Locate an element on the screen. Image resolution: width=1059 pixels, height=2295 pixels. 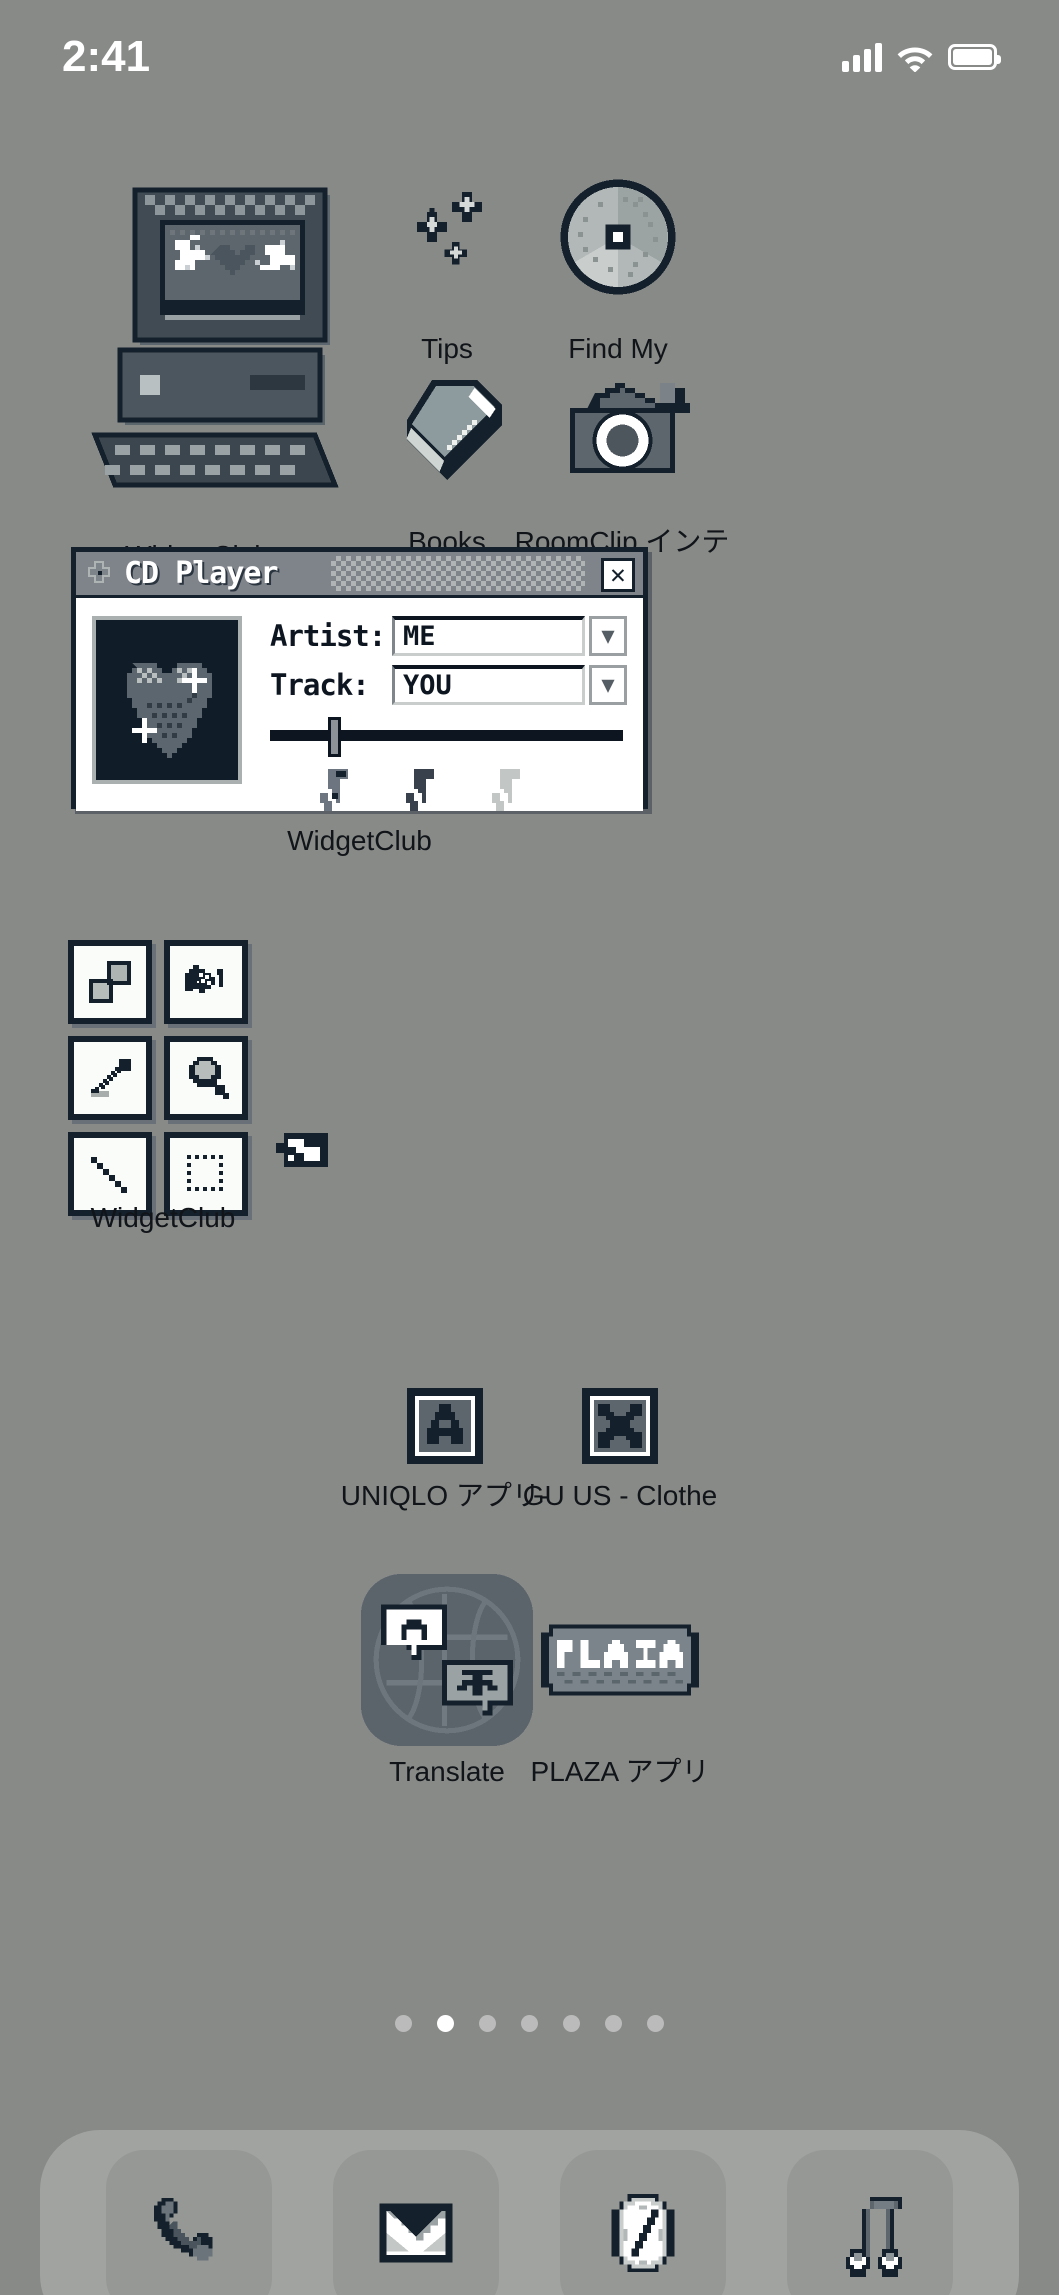
transform-icon is located at coordinates (110, 982).